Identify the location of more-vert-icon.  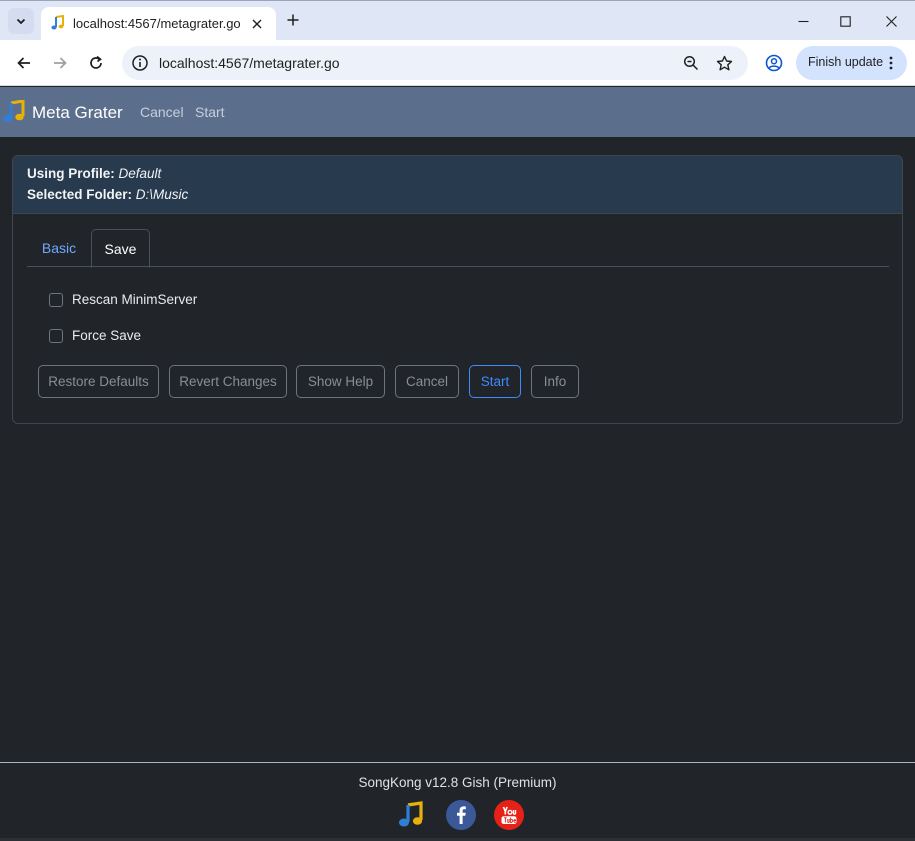
(891, 63).